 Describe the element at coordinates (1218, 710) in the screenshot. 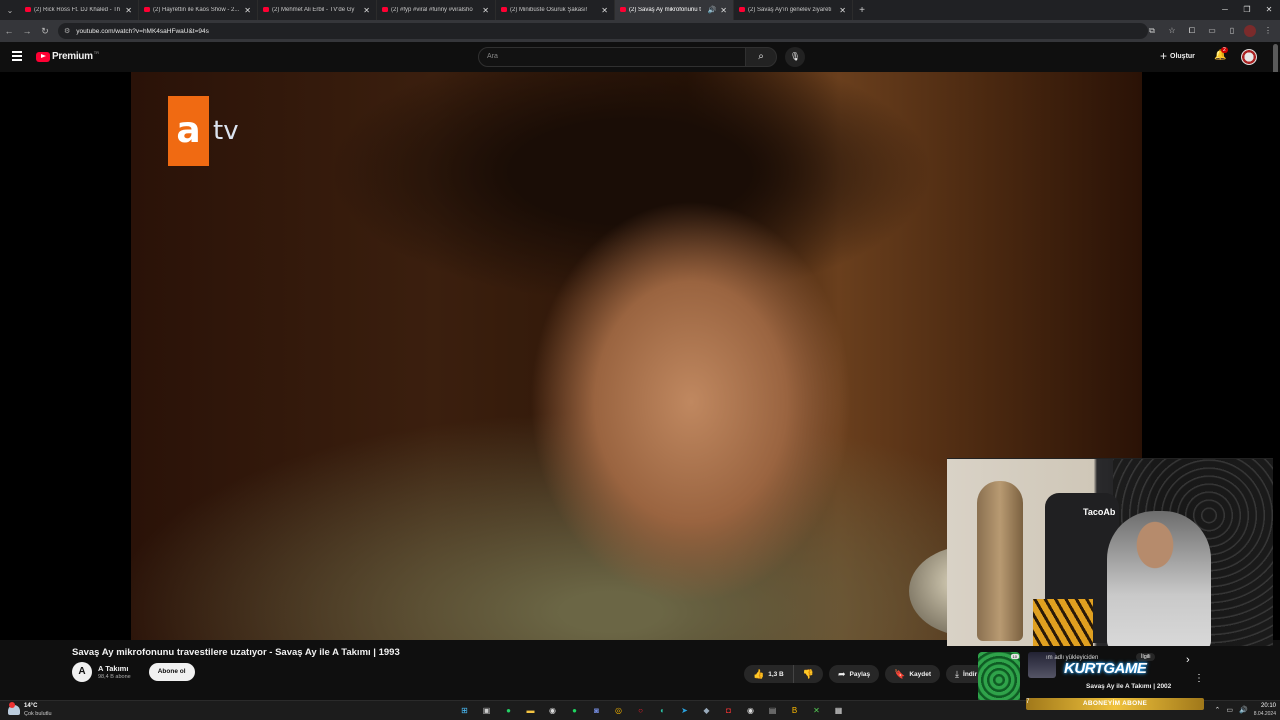

I see `tray-chevron-icon: ⌃` at that location.